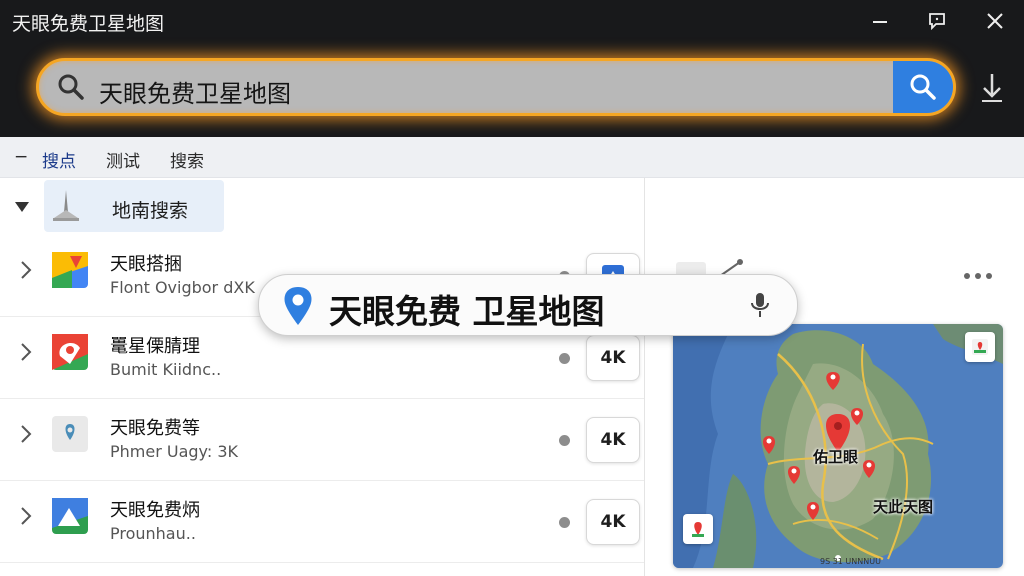  I want to click on map-layers-button, so click(980, 347).